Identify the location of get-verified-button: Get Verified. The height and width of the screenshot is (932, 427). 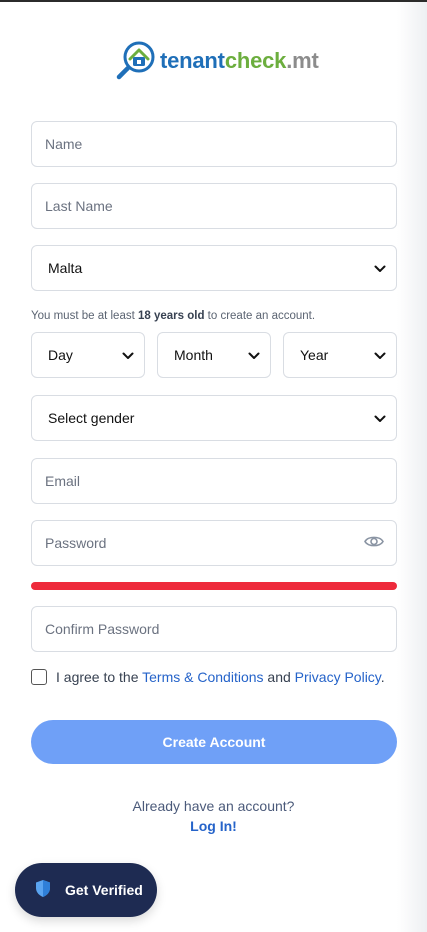
(86, 890).